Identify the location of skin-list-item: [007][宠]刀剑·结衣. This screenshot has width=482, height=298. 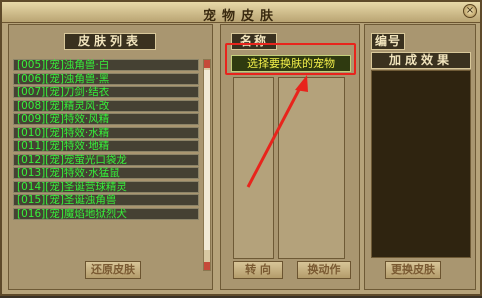
(106, 92).